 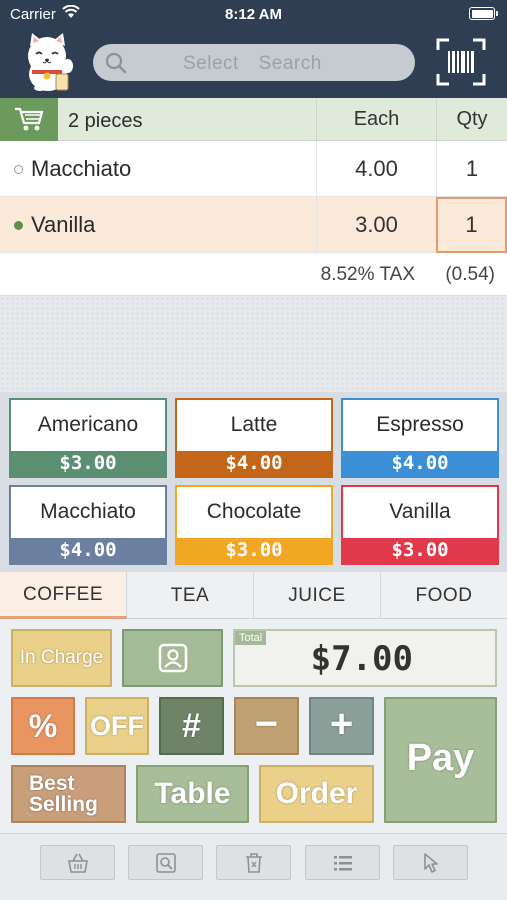 I want to click on cart-row: Macchiato 4.00 1, so click(x=253, y=169).